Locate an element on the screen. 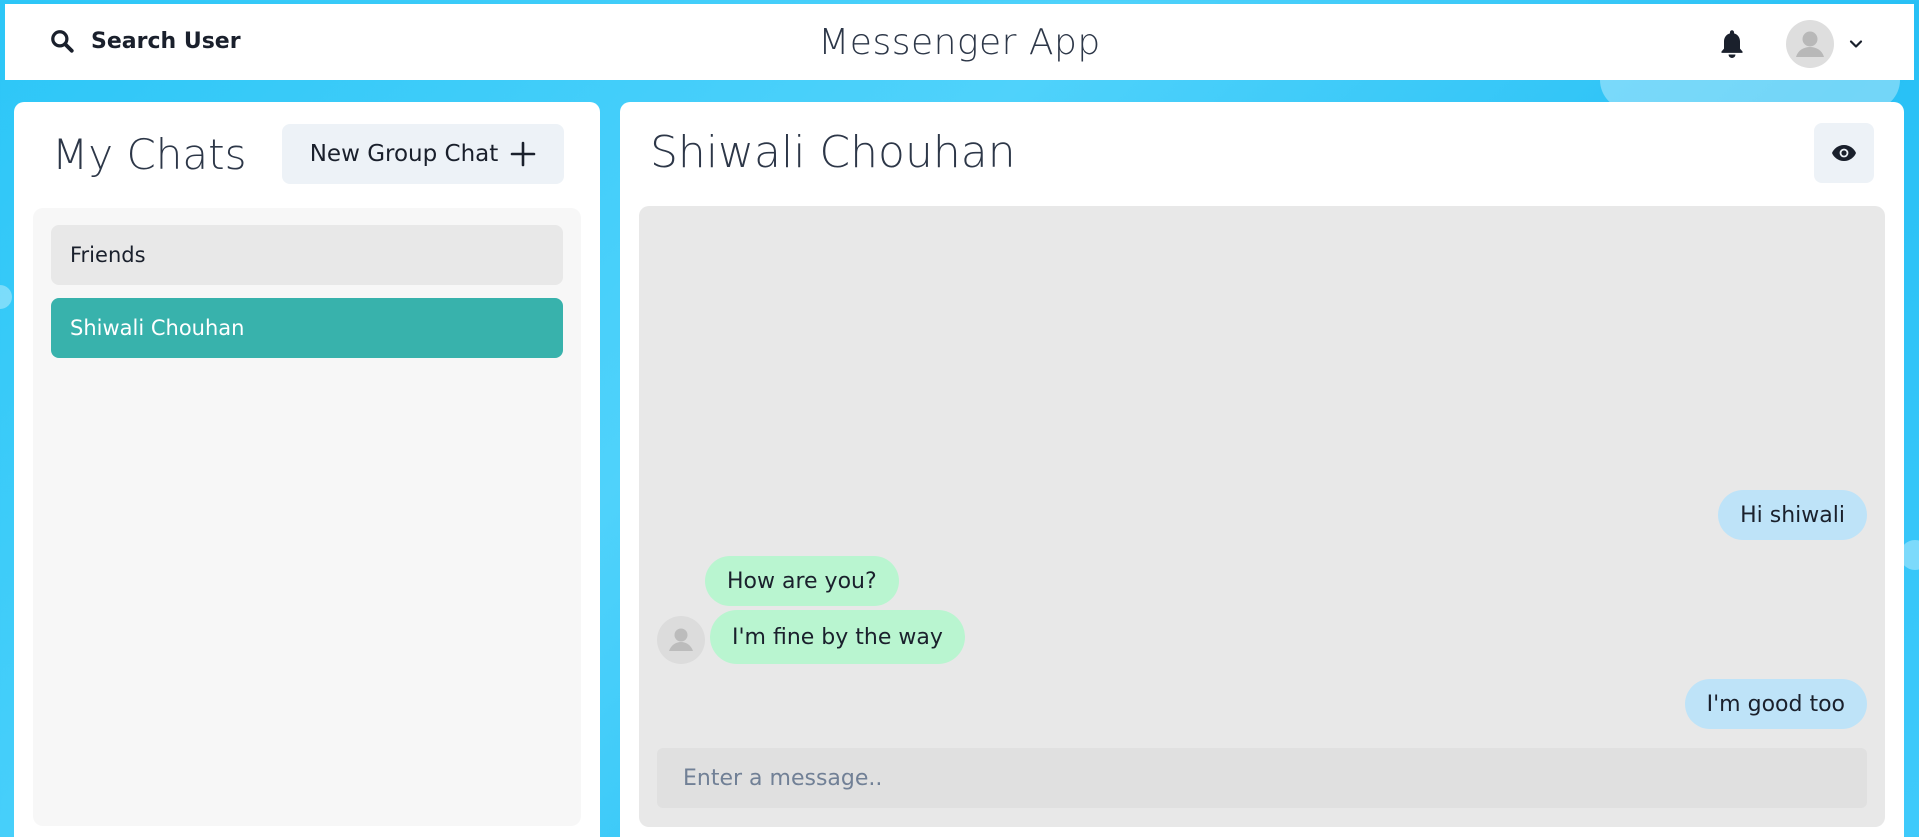 Image resolution: width=1919 pixels, height=837 pixels. search-user-label: Search User is located at coordinates (166, 41).